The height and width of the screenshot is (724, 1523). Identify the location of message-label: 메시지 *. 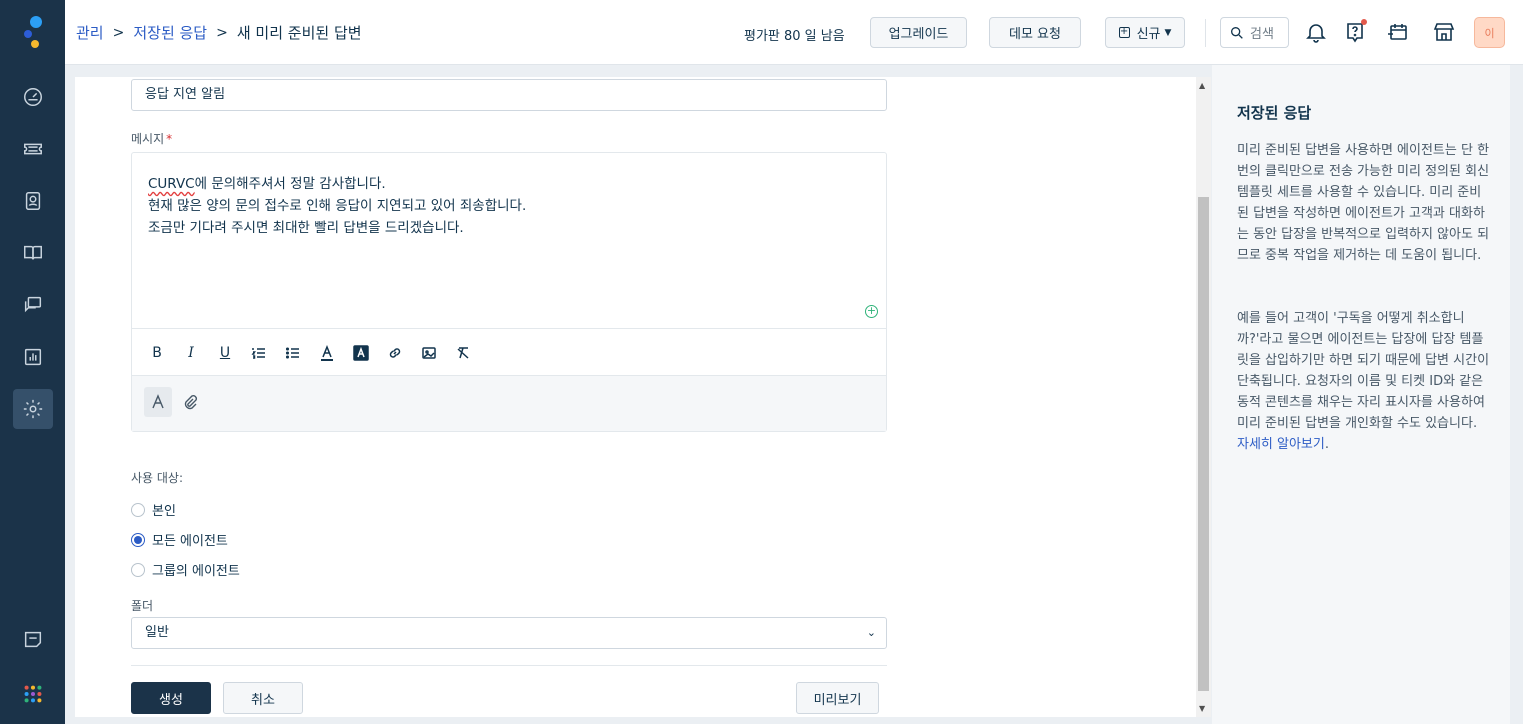
(151, 138).